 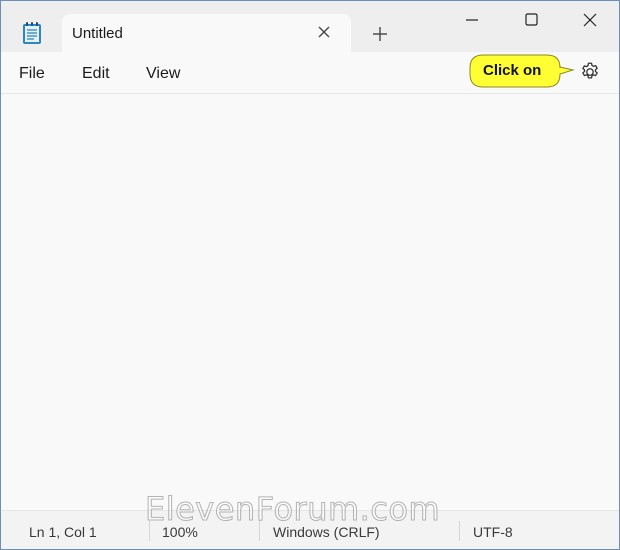 I want to click on close-window-icon, so click(x=590, y=20).